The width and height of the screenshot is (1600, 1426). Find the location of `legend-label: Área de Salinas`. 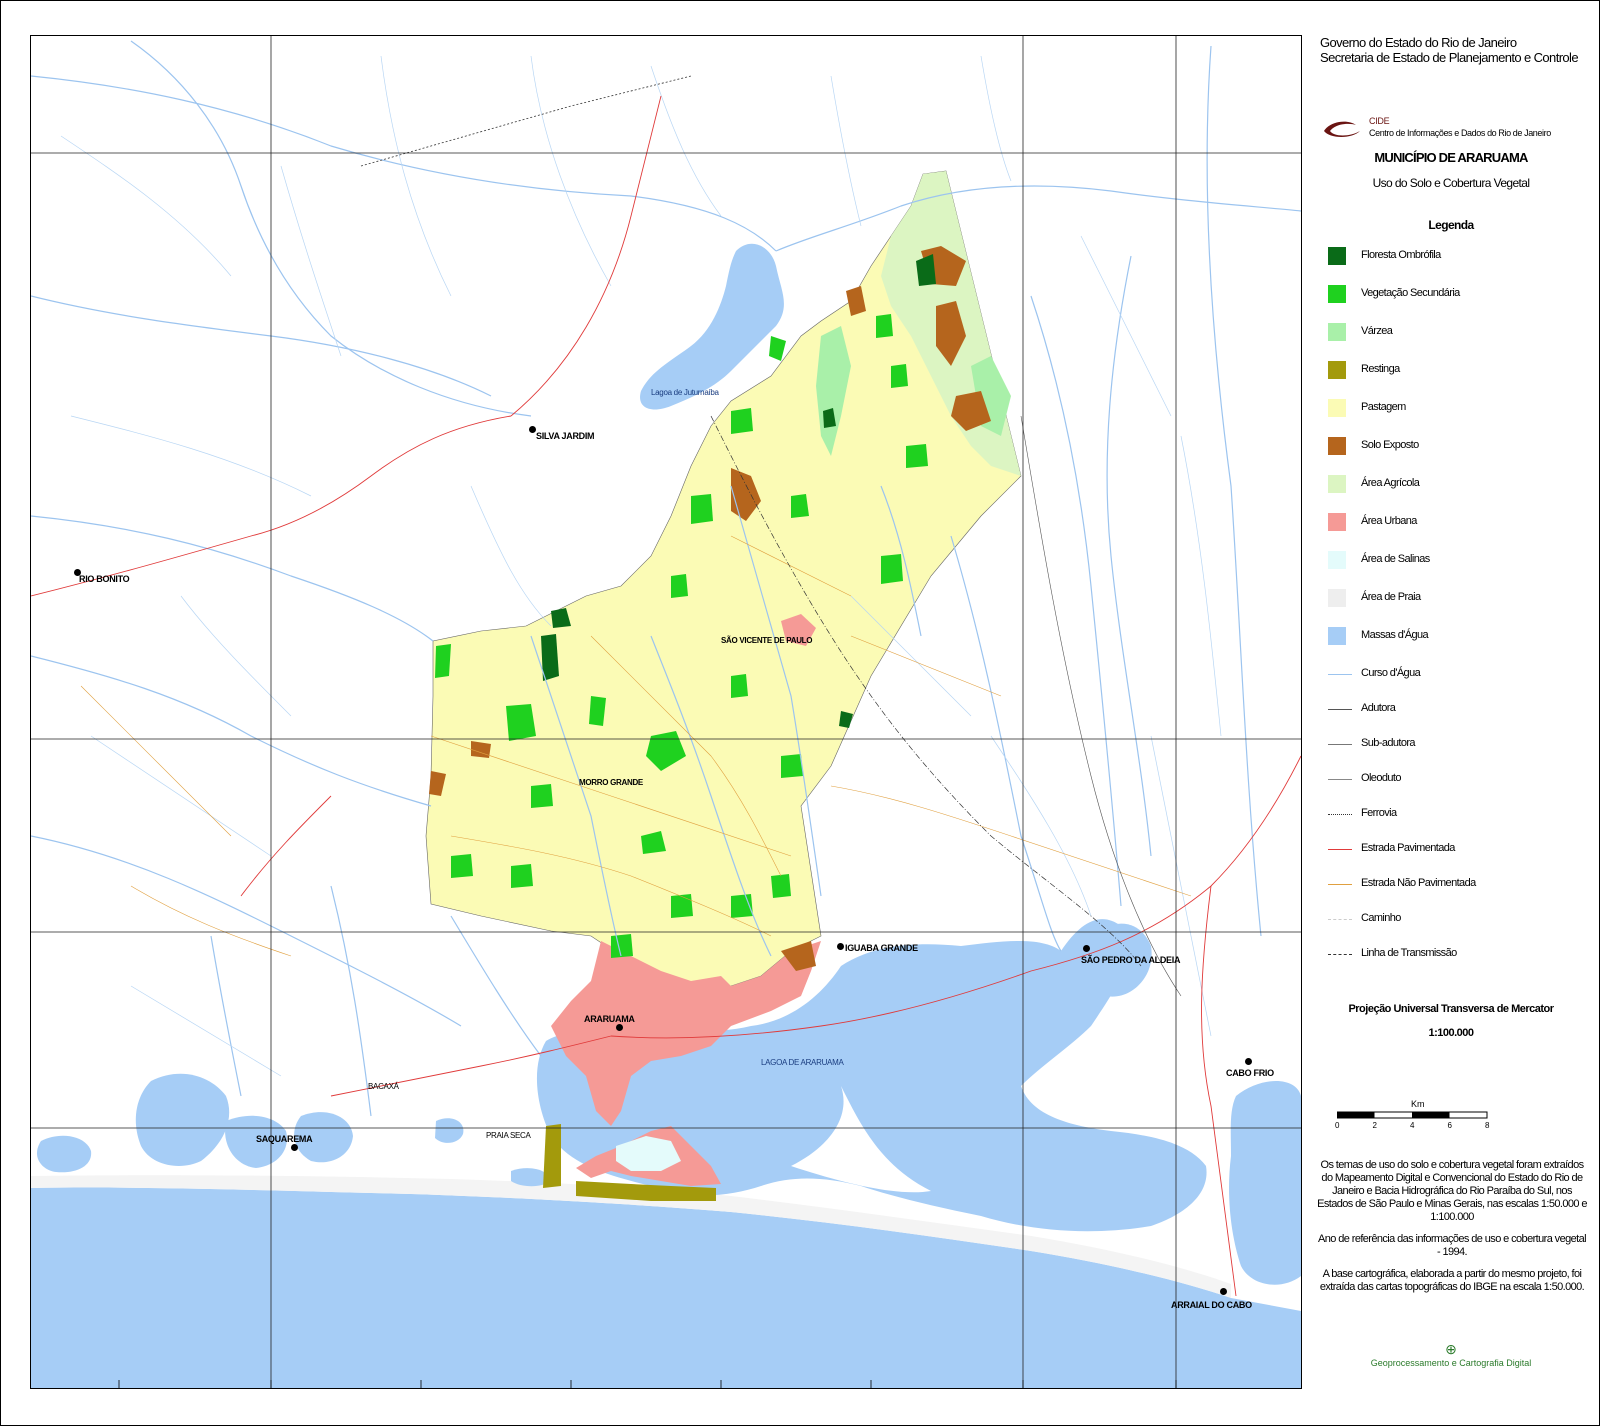

legend-label: Área de Salinas is located at coordinates (1395, 559).